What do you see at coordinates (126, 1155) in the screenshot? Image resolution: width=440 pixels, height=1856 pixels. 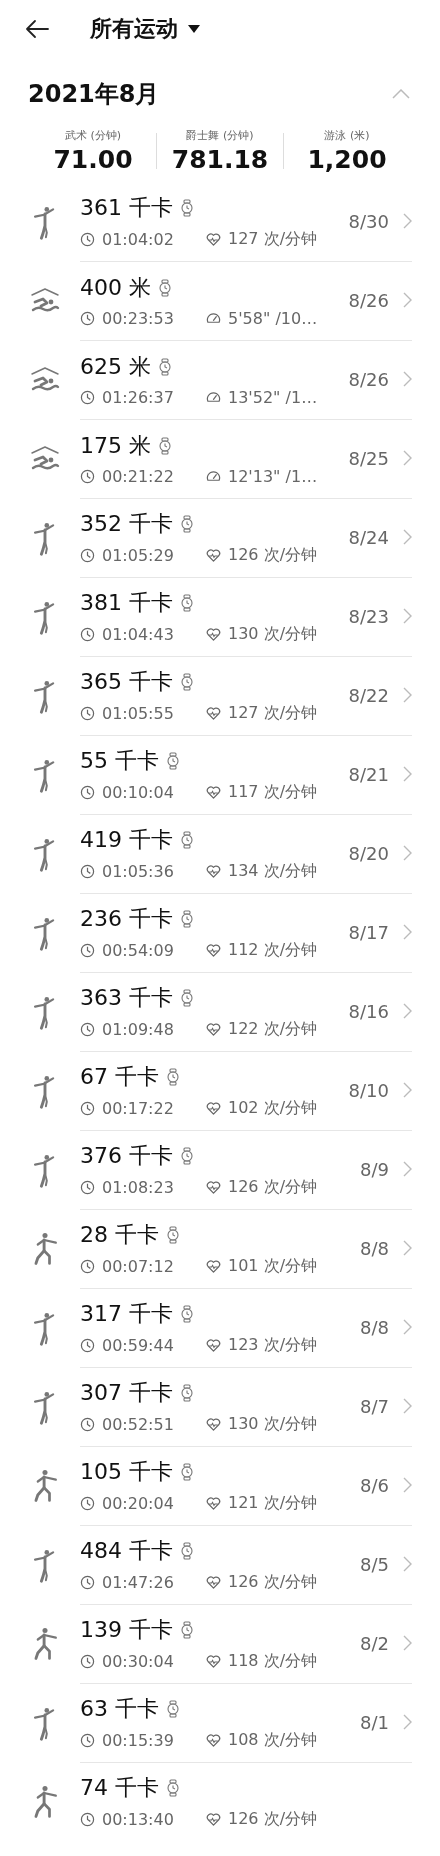 I see `workout-title: 376 千卡` at bounding box center [126, 1155].